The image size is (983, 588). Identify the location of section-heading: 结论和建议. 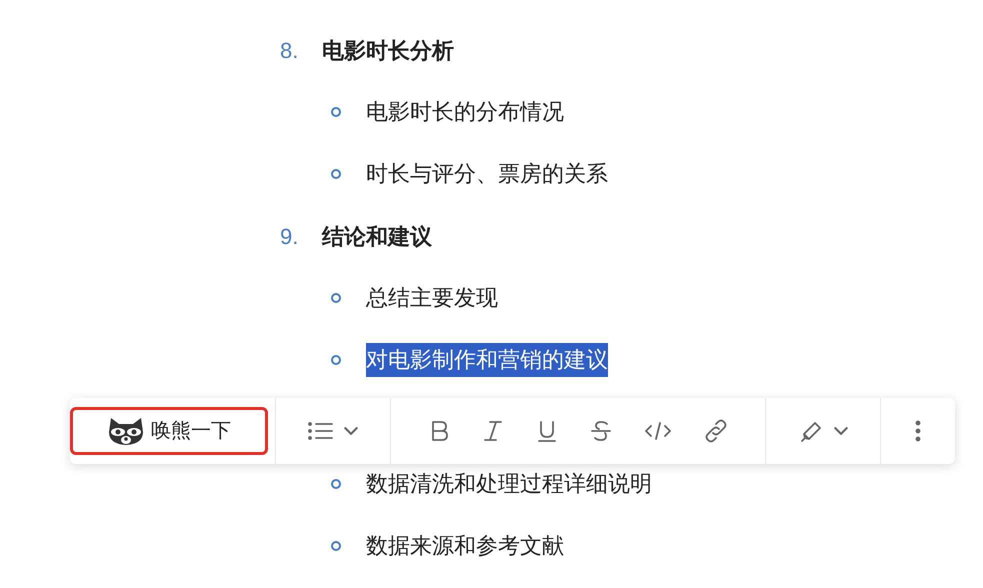
(377, 236).